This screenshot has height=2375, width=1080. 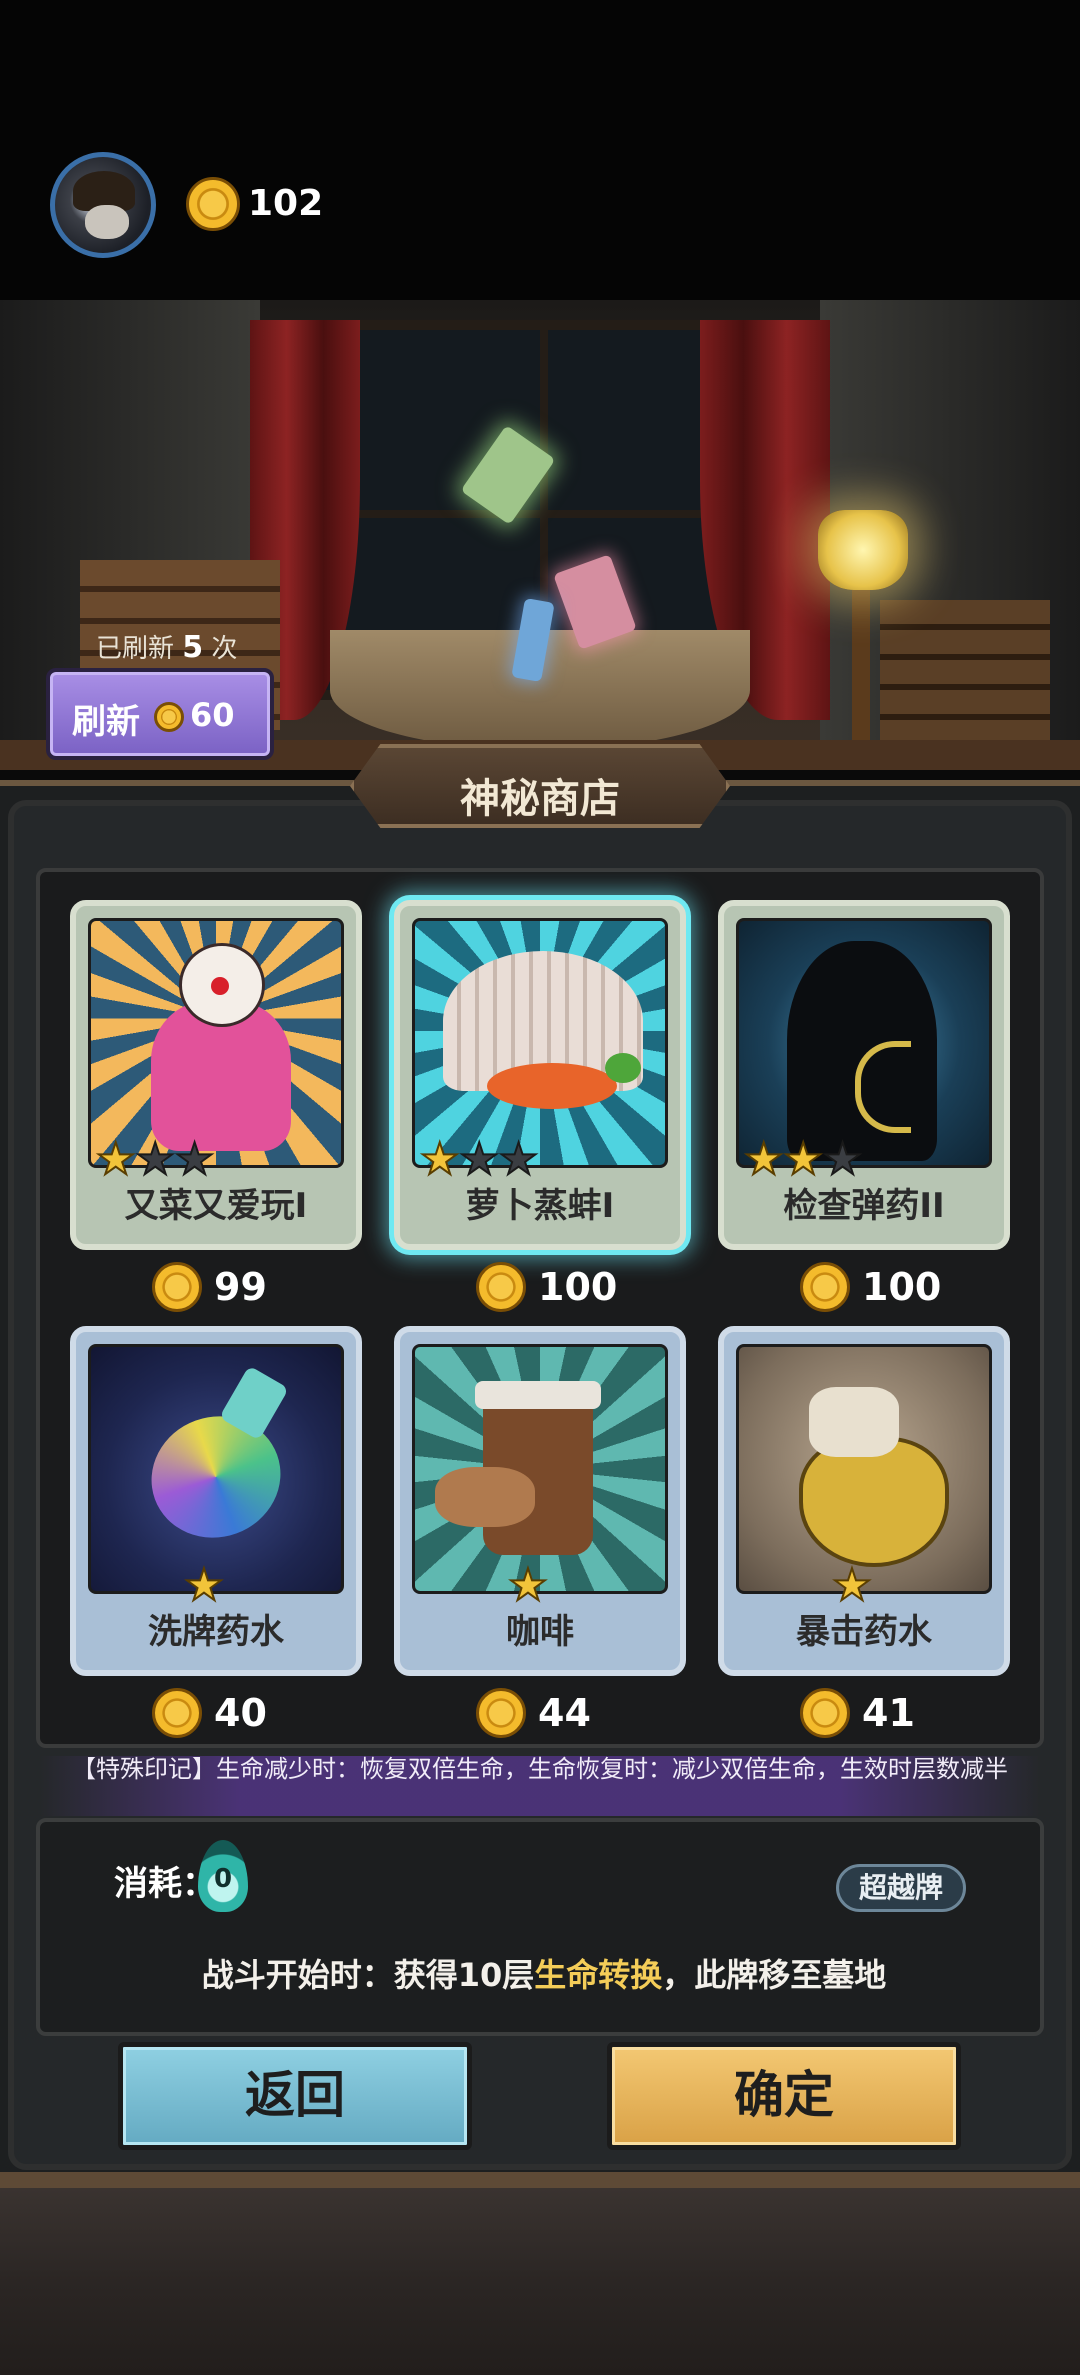 I want to click on flask-wrap, so click(x=854, y=1422).